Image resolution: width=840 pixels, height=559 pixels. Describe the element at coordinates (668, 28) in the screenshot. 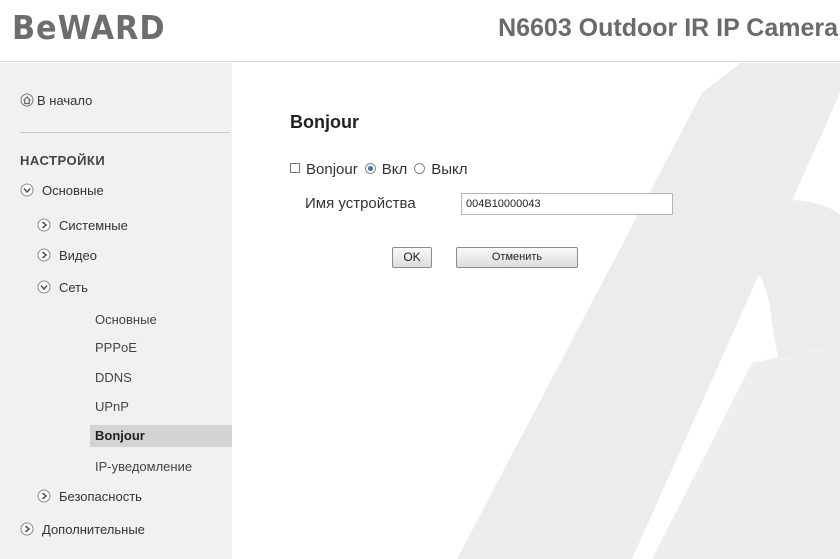

I see `camera-model-title: N6603 Outdoor IR IP Camera` at that location.